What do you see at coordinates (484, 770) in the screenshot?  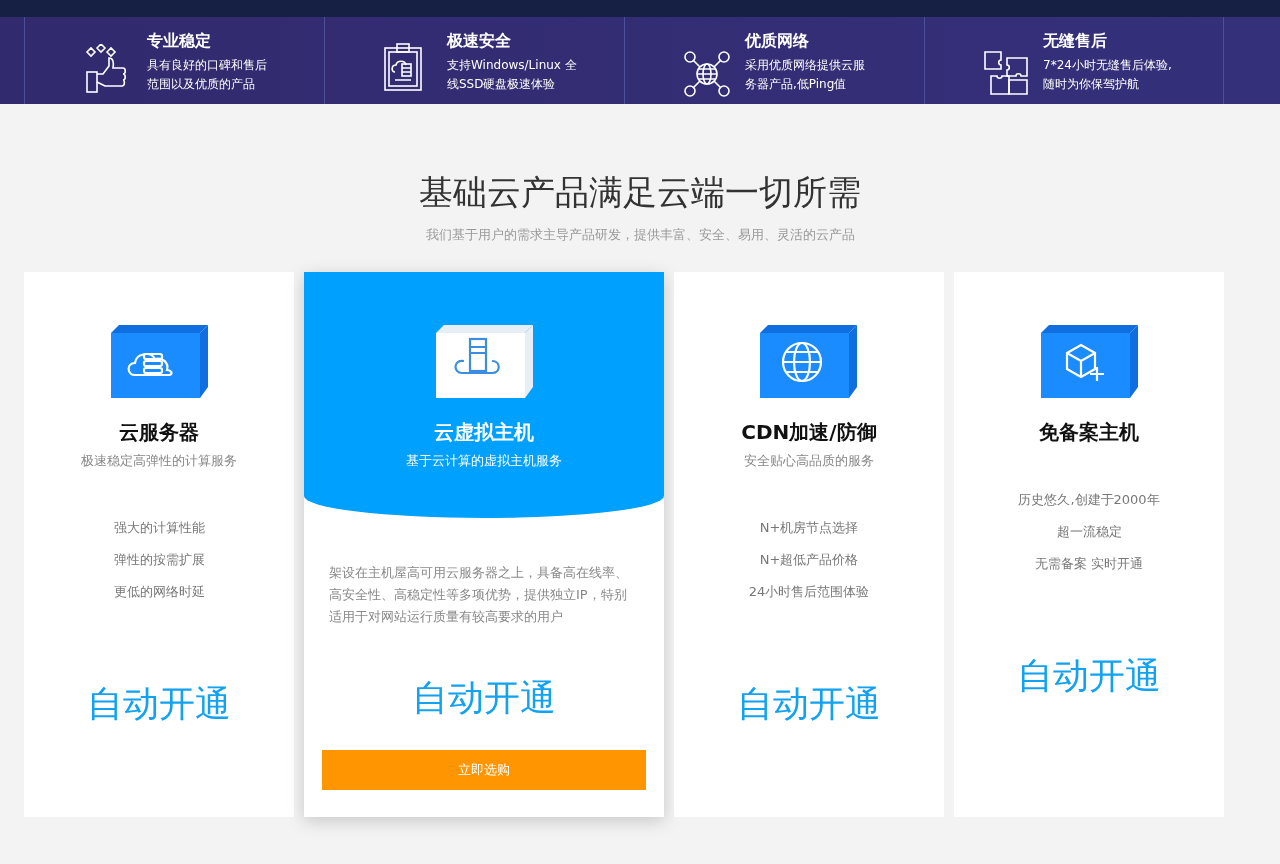 I see `buy-now-button: 立即选购` at bounding box center [484, 770].